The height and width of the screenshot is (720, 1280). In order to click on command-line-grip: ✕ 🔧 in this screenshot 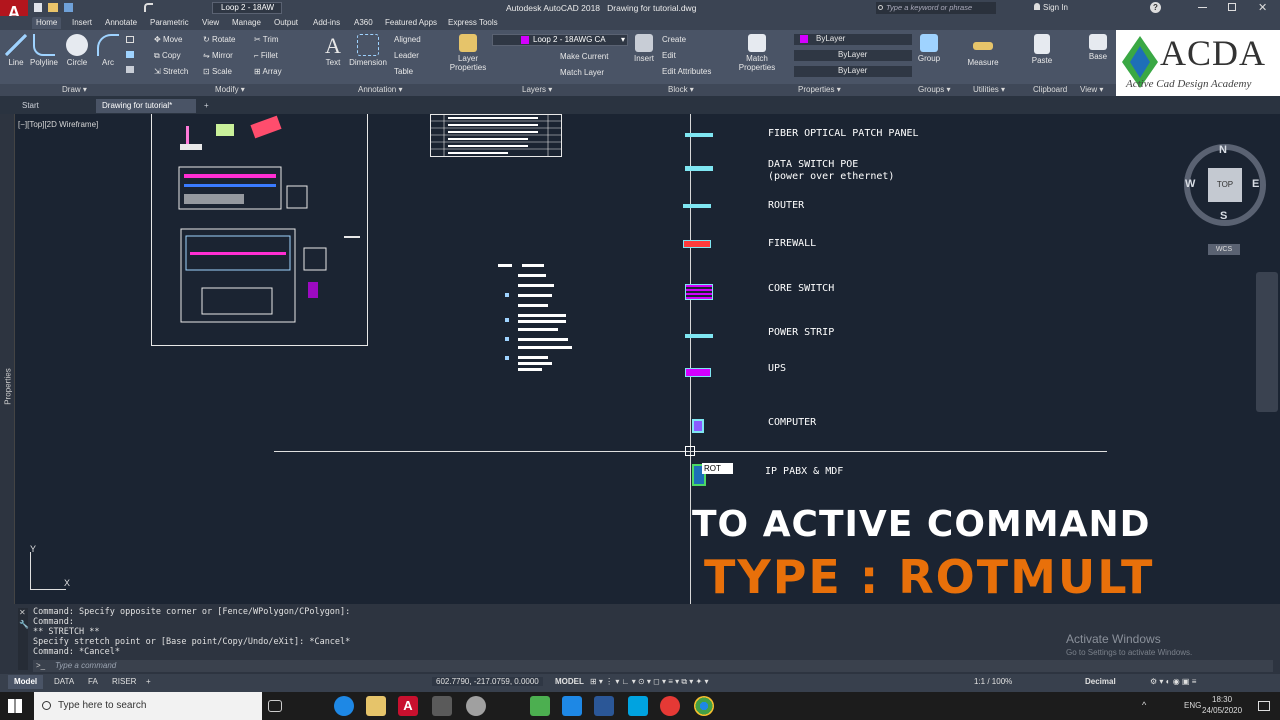, I will do `click(23, 639)`.